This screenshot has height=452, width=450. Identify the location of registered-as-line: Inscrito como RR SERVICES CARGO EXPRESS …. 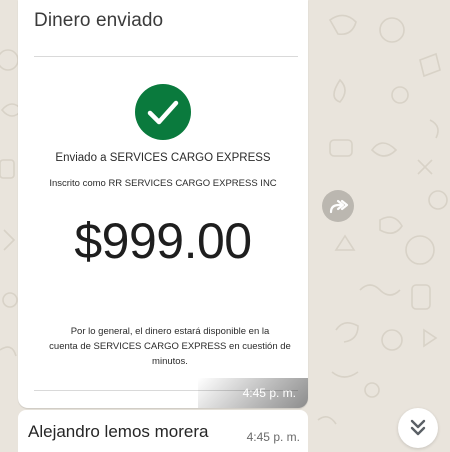
(163, 183).